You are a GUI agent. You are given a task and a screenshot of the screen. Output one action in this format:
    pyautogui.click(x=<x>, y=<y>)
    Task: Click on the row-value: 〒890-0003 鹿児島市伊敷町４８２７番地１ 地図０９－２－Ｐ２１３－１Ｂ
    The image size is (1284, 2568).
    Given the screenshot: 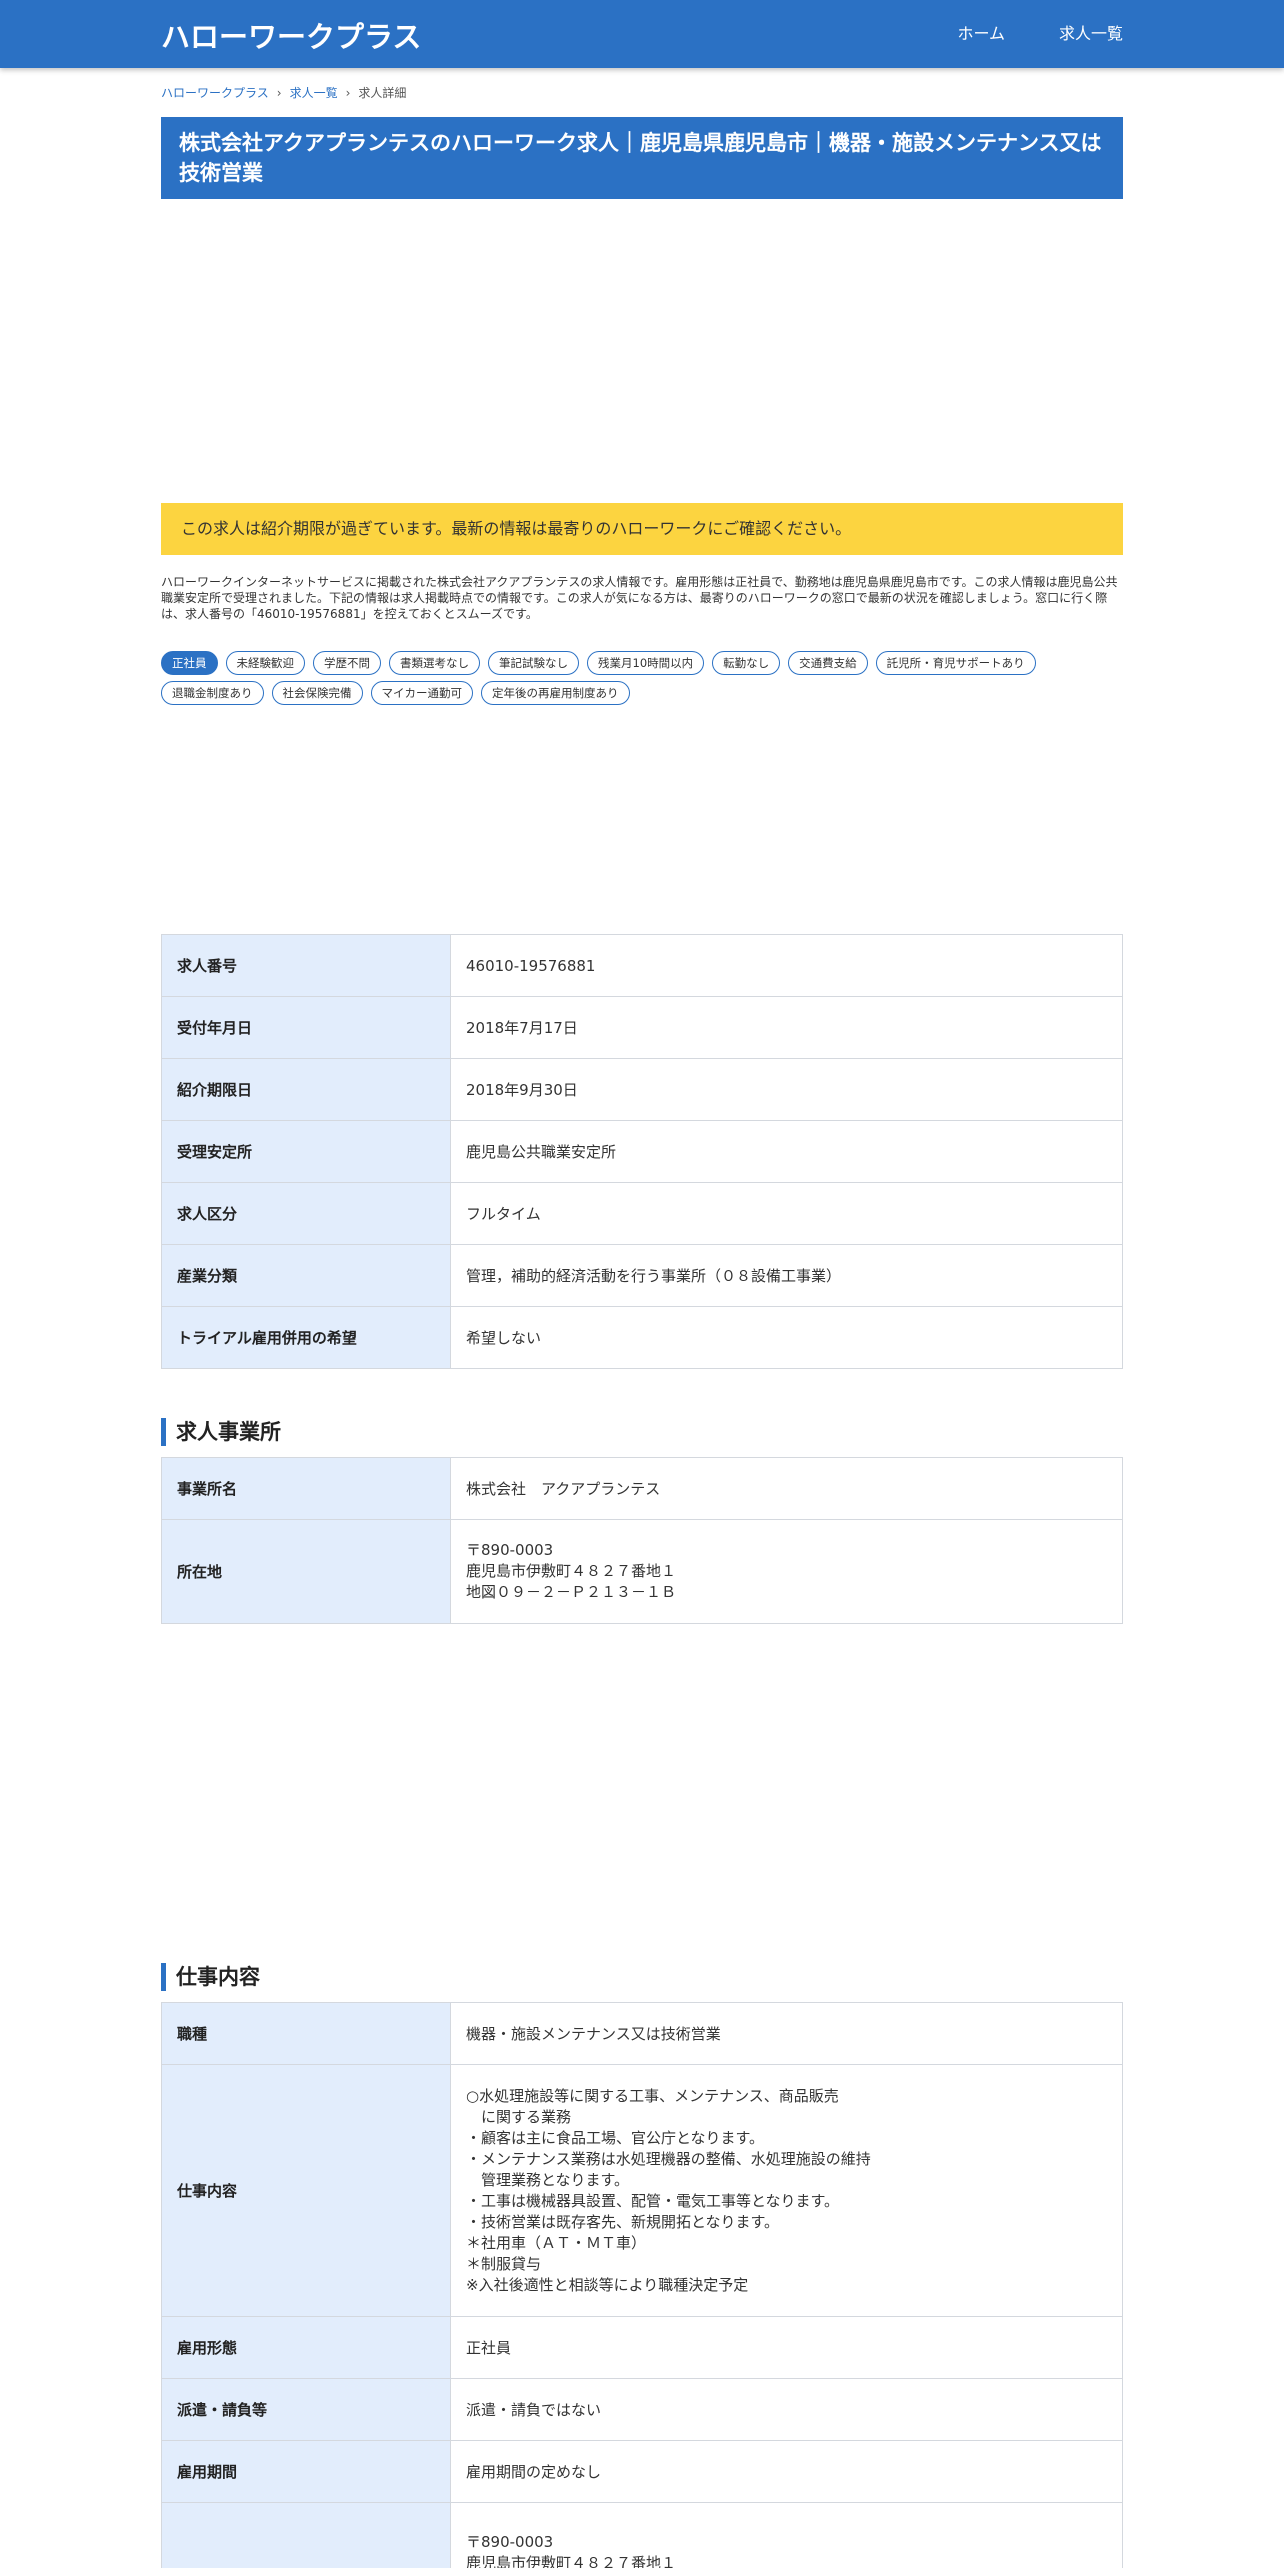 What is the action you would take?
    pyautogui.click(x=786, y=1571)
    